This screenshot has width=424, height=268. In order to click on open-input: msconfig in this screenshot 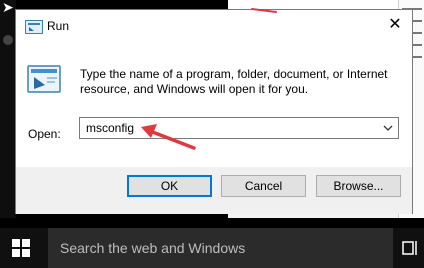, I will do `click(110, 128)`.